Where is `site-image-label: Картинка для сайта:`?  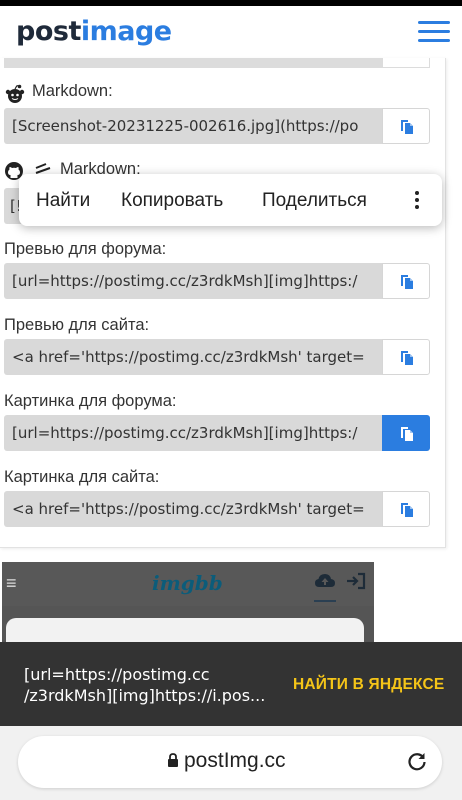 site-image-label: Картинка для сайта: is located at coordinates (82, 477).